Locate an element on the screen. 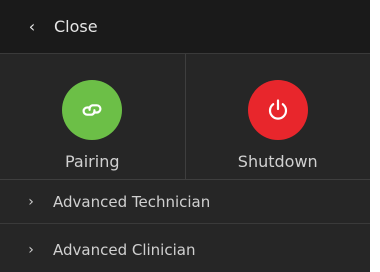  menu-item-label: Advanced Clinician is located at coordinates (124, 250).